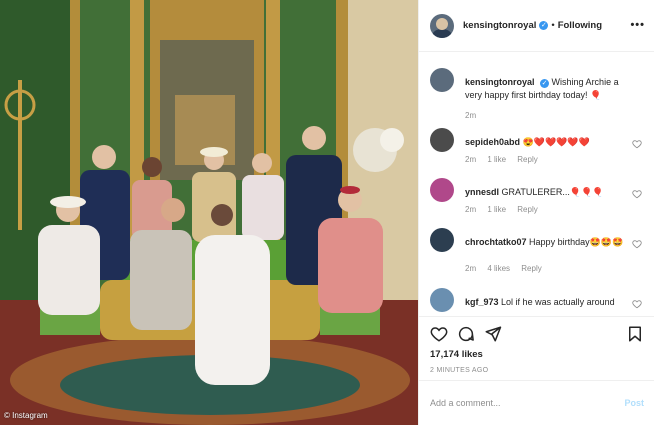 This screenshot has height=425, width=654. I want to click on comment-username: chrochtatko07, so click(496, 242).